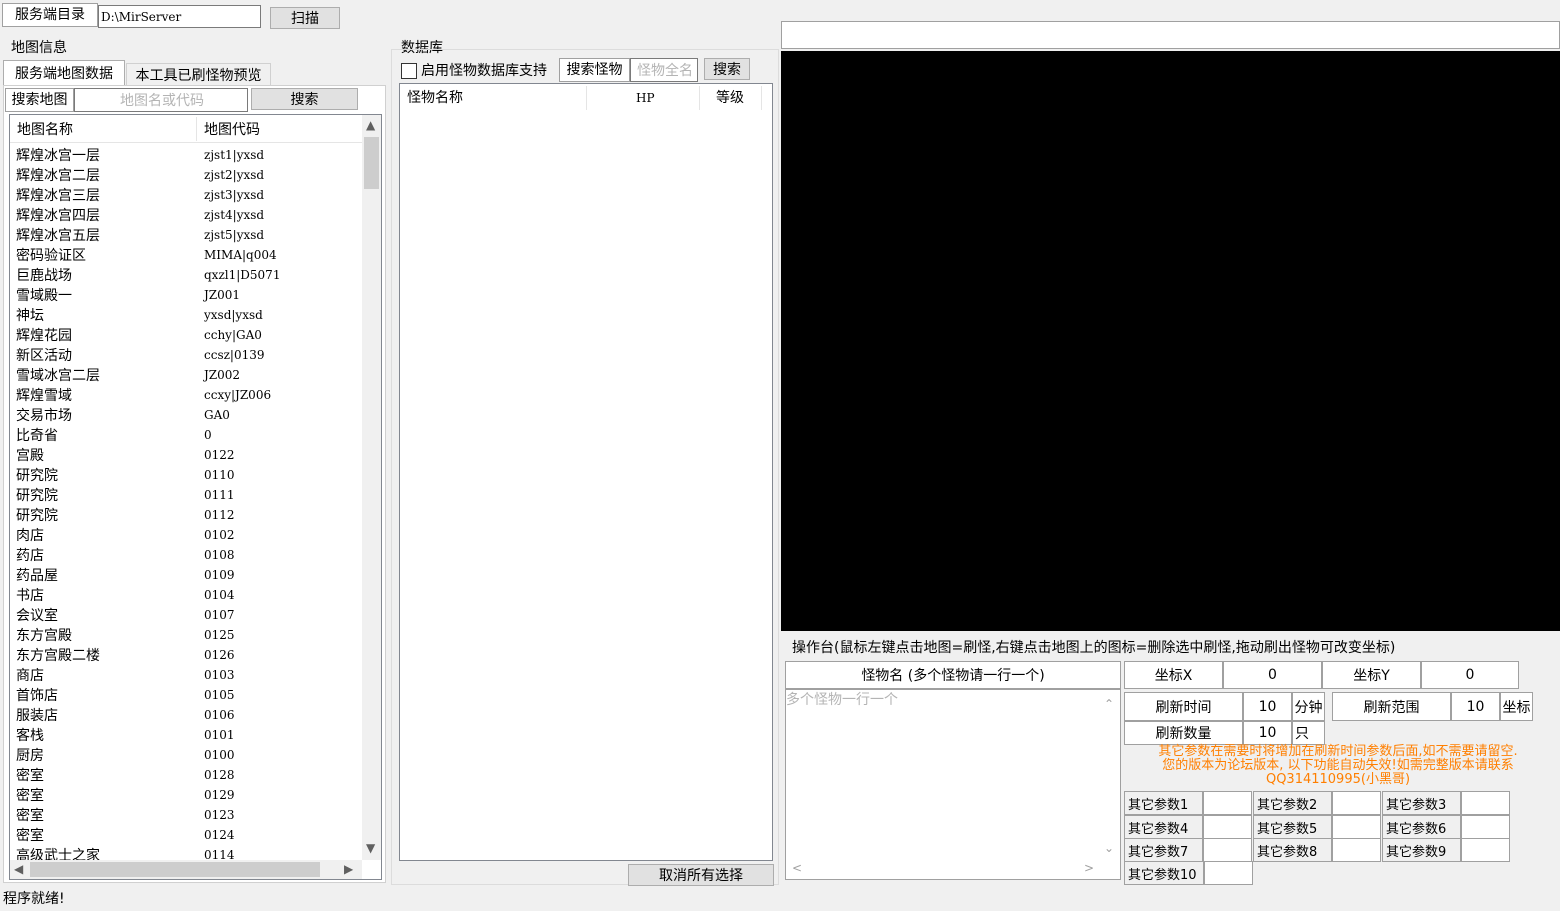 This screenshot has height=911, width=1560. Describe the element at coordinates (1109, 848) in the screenshot. I see `chevron-down-icon: ⌄` at that location.